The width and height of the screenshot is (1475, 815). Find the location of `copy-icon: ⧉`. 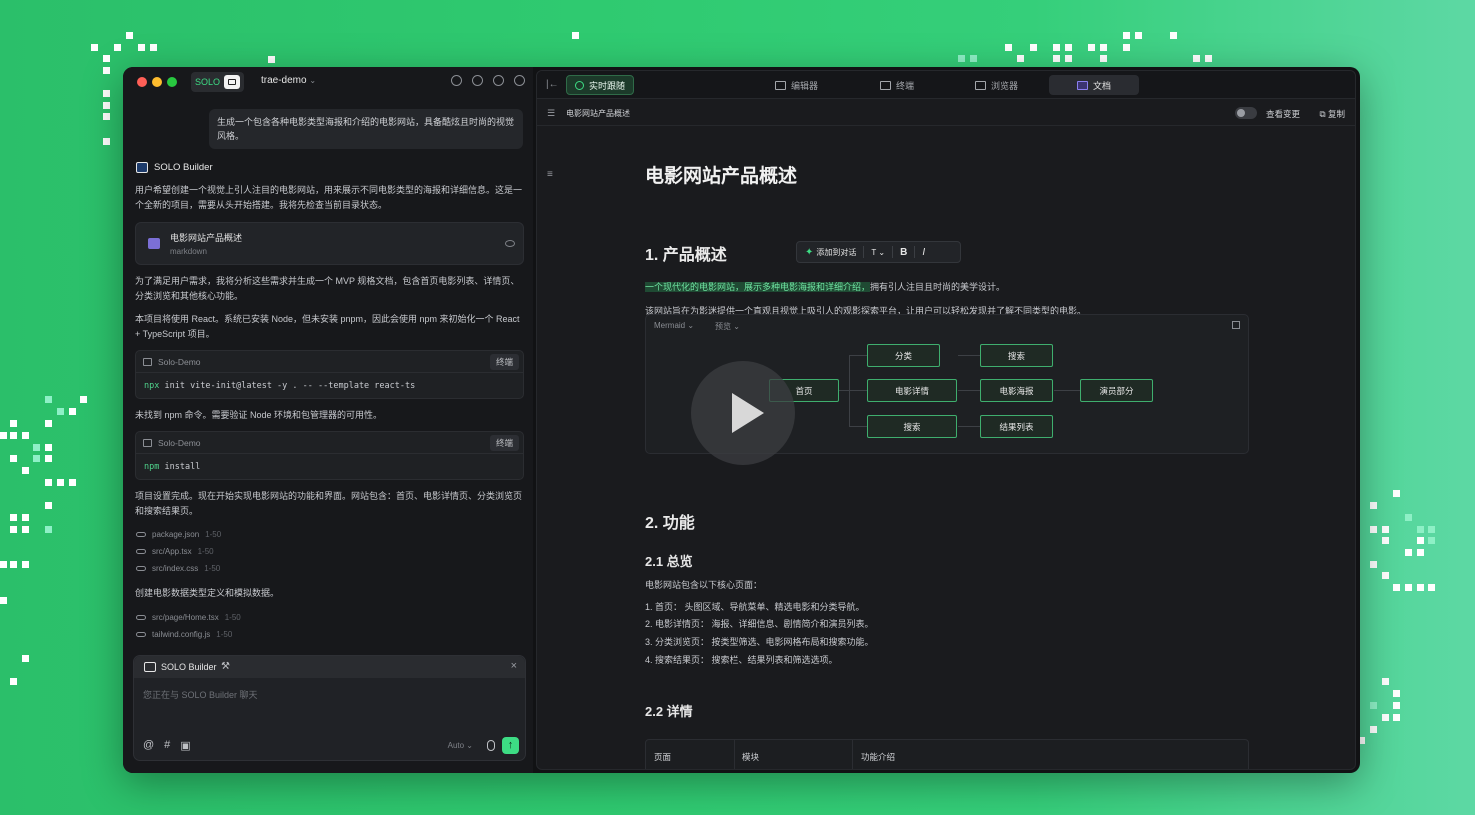

copy-icon: ⧉ is located at coordinates (1322, 114).